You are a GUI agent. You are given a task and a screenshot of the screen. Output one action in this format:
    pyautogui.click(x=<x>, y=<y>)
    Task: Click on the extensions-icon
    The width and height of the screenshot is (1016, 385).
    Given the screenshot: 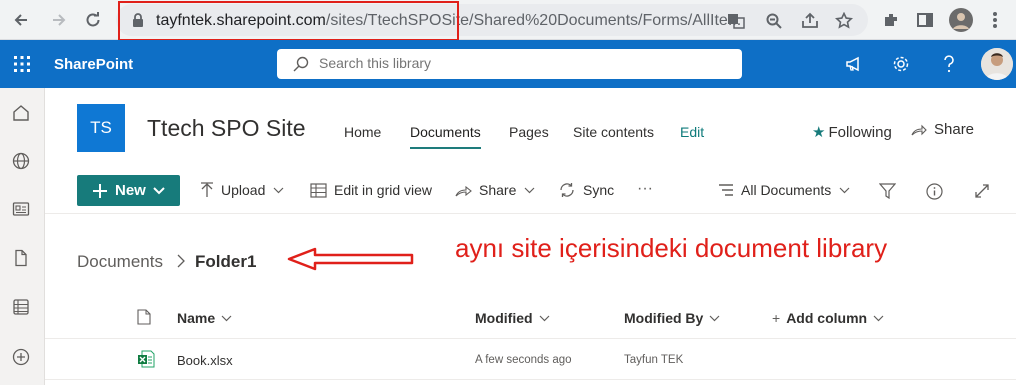 What is the action you would take?
    pyautogui.click(x=891, y=20)
    